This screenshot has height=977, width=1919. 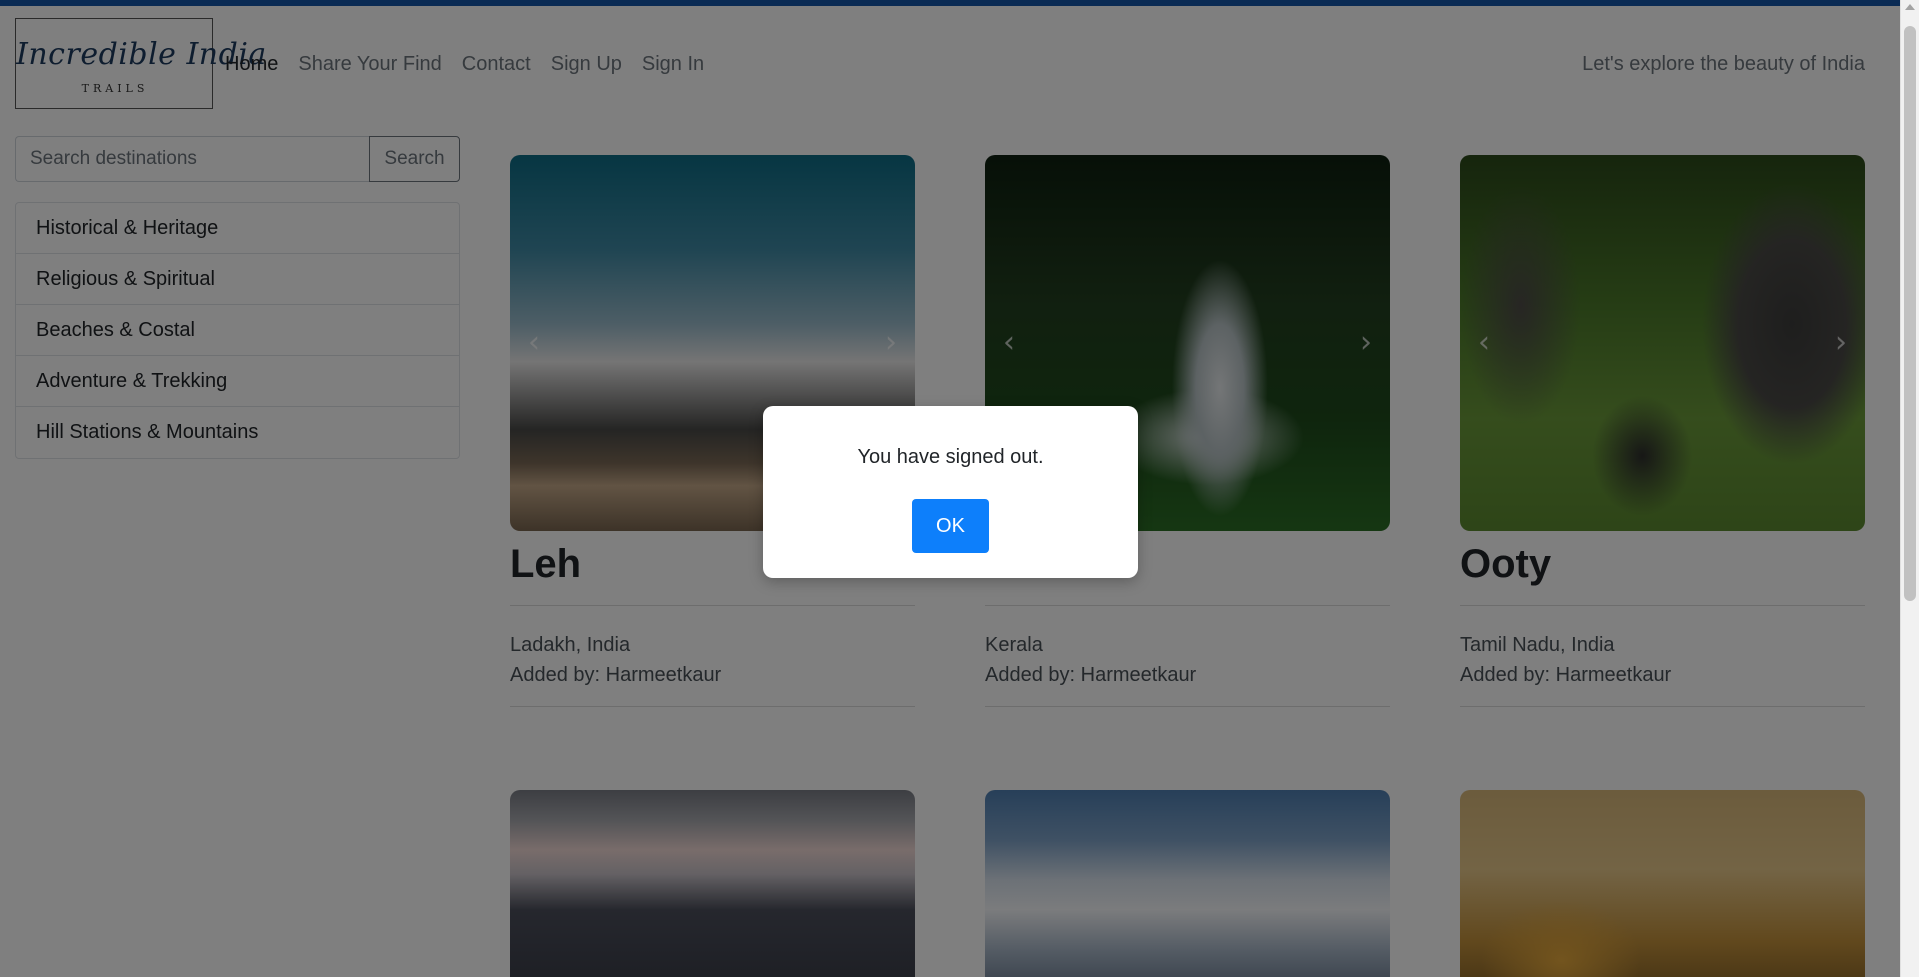 What do you see at coordinates (950, 457) in the screenshot?
I see `dialog-message: You have signed out.` at bounding box center [950, 457].